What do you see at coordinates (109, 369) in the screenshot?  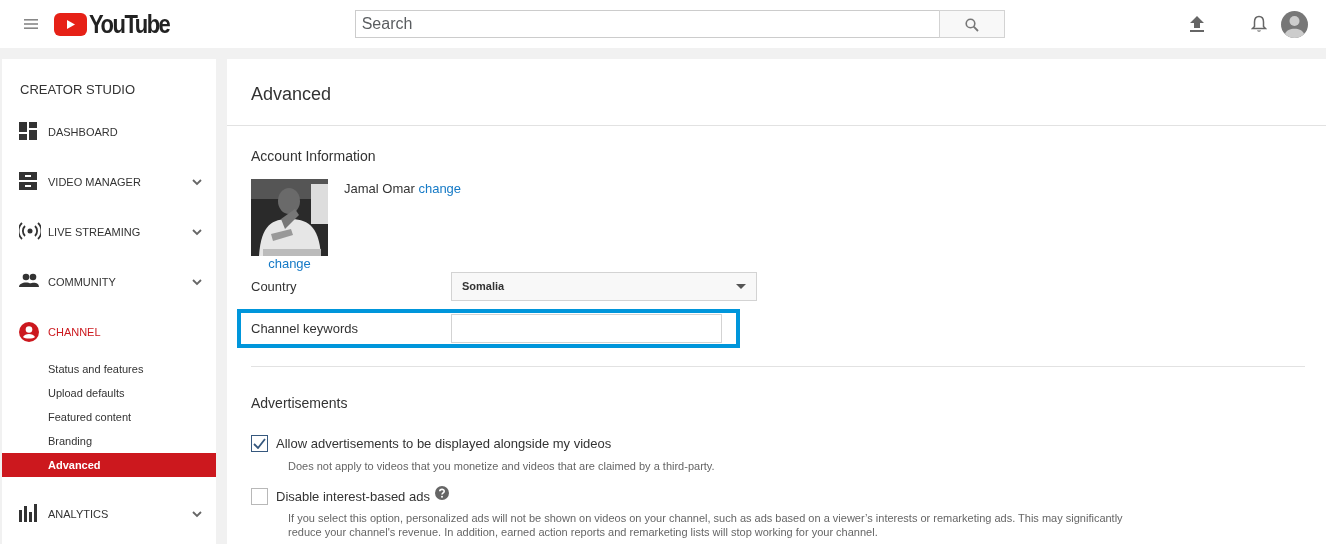 I see `sidebar-subitem: Status and features` at bounding box center [109, 369].